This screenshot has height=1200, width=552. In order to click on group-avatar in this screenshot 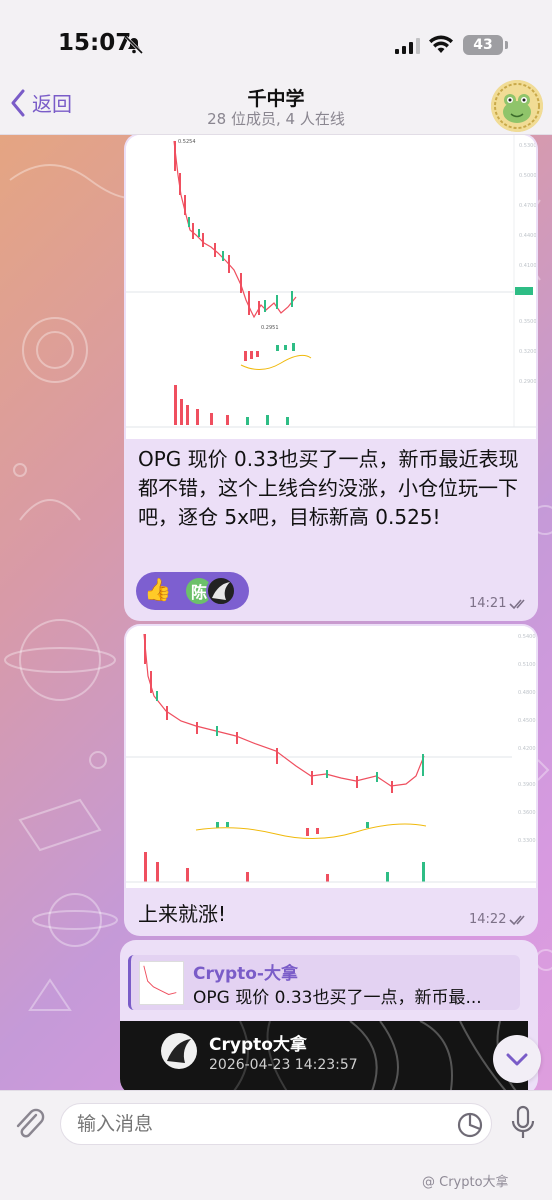, I will do `click(517, 106)`.